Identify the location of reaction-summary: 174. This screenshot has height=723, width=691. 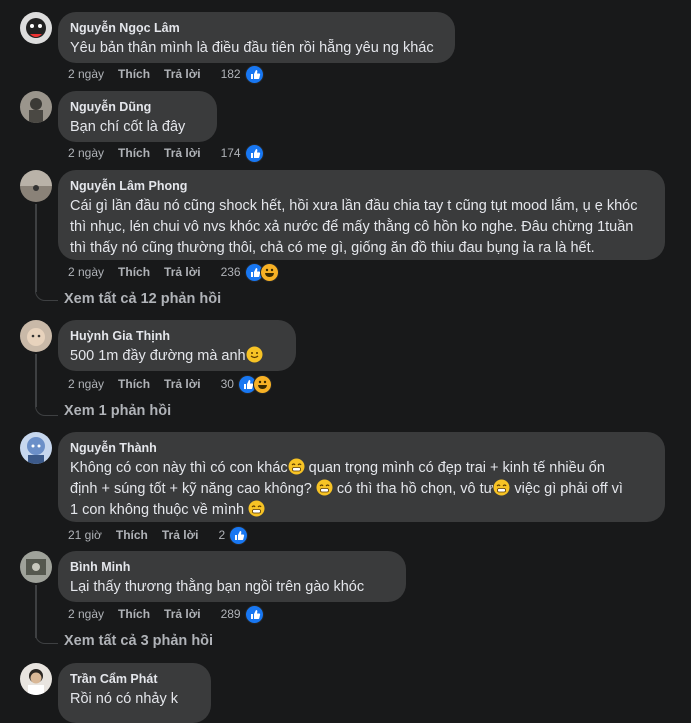
(242, 153).